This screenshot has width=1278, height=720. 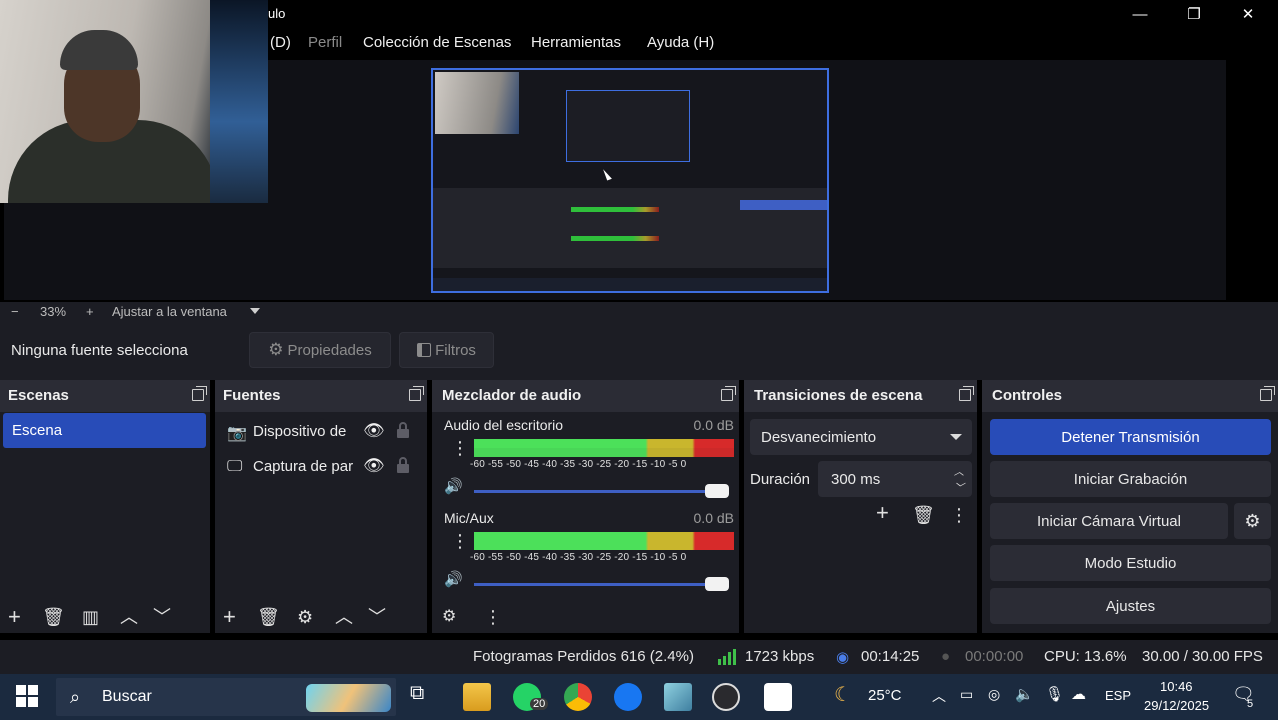 I want to click on taskbar-search: ⌕ Buscar, so click(x=226, y=697).